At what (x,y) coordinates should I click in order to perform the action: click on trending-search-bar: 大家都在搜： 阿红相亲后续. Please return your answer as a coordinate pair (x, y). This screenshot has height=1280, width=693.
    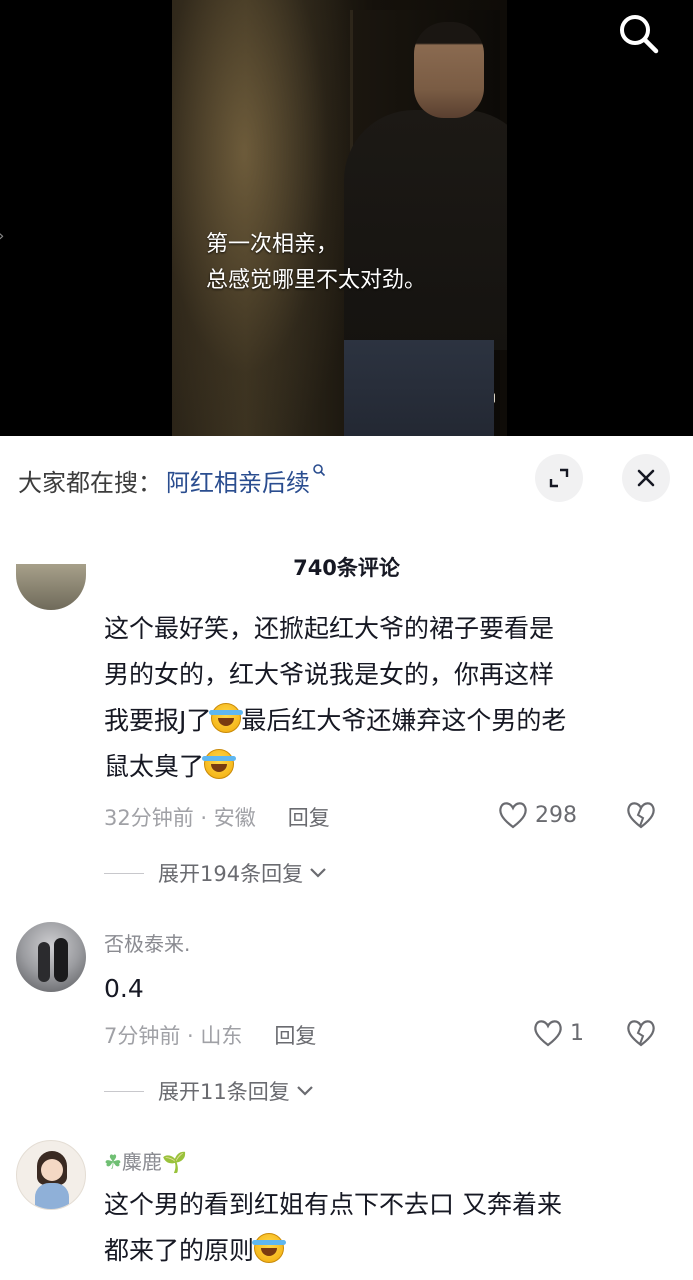
    Looking at the image, I should click on (172, 480).